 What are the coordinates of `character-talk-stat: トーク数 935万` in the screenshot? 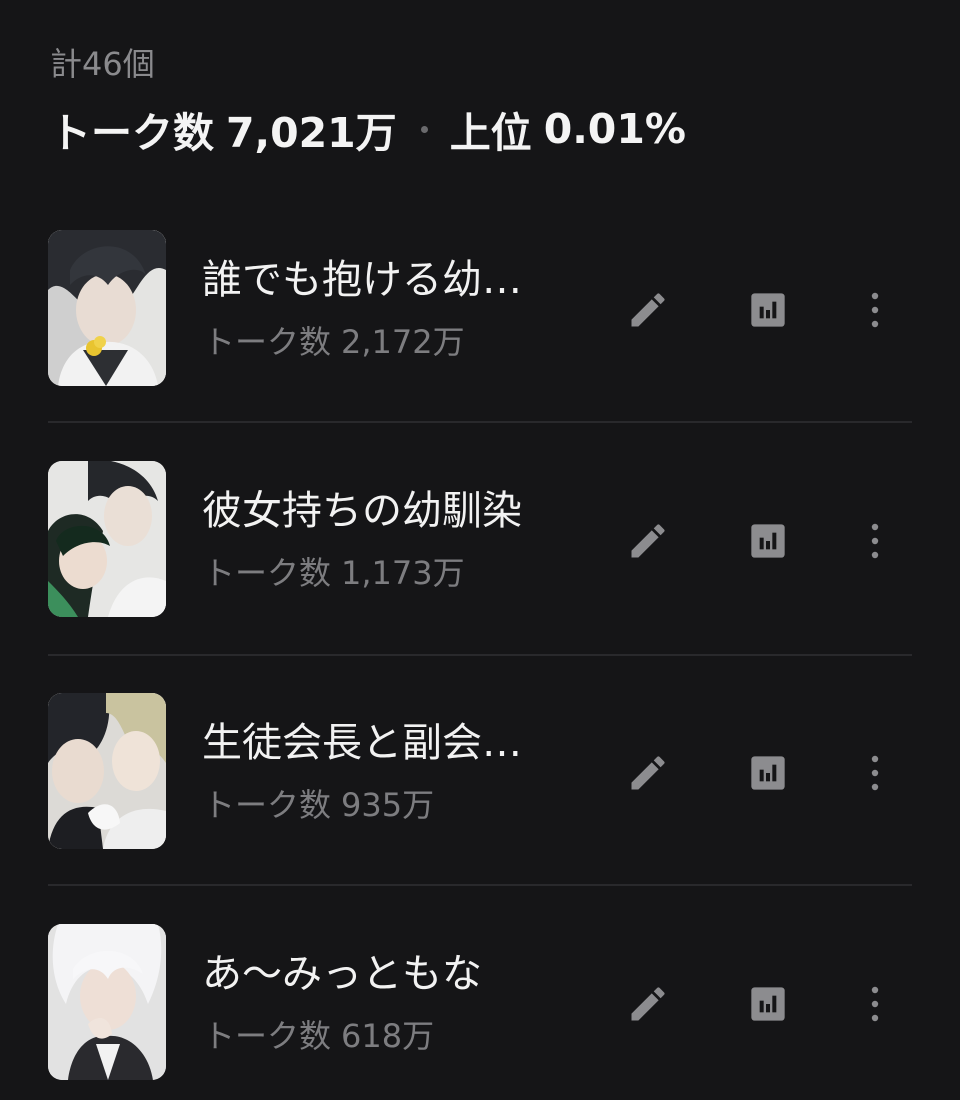 It's located at (318, 805).